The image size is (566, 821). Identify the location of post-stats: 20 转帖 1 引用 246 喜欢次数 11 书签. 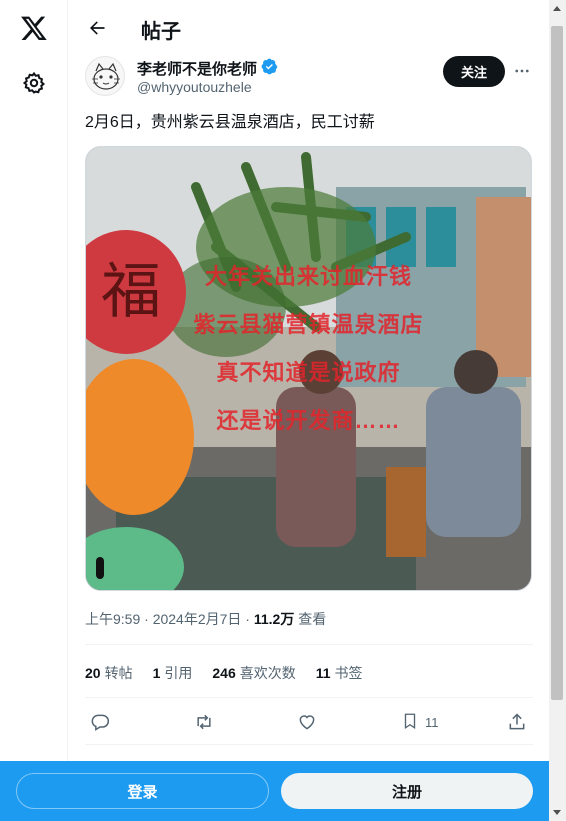
(224, 673).